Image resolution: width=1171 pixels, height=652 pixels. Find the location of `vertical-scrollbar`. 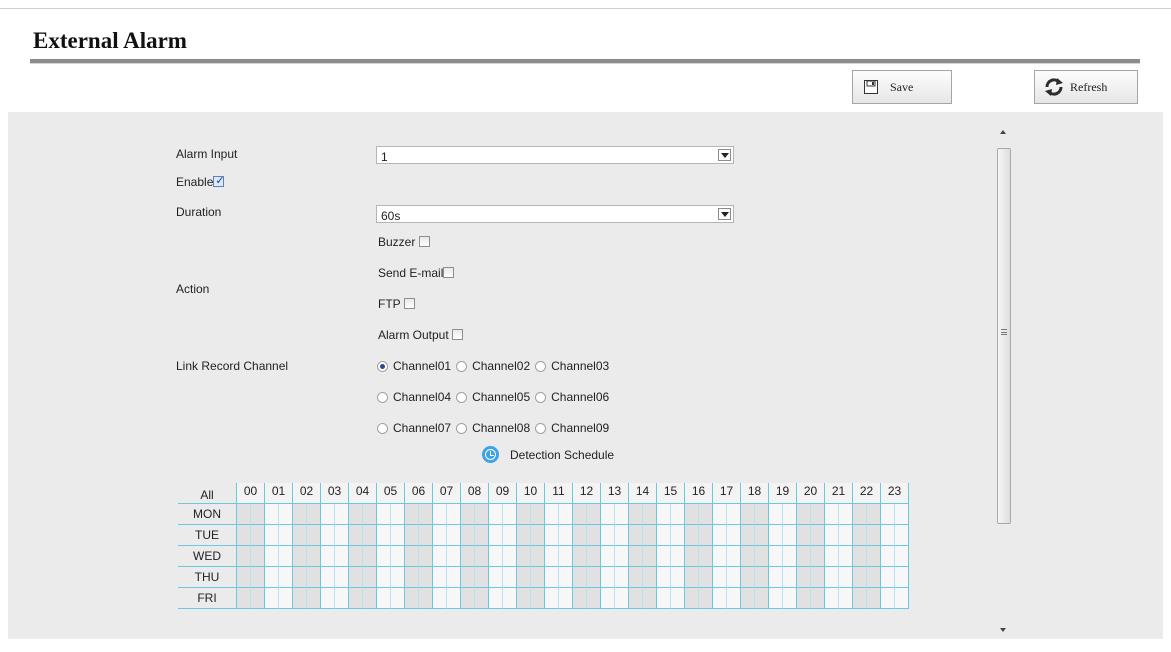

vertical-scrollbar is located at coordinates (1004, 380).